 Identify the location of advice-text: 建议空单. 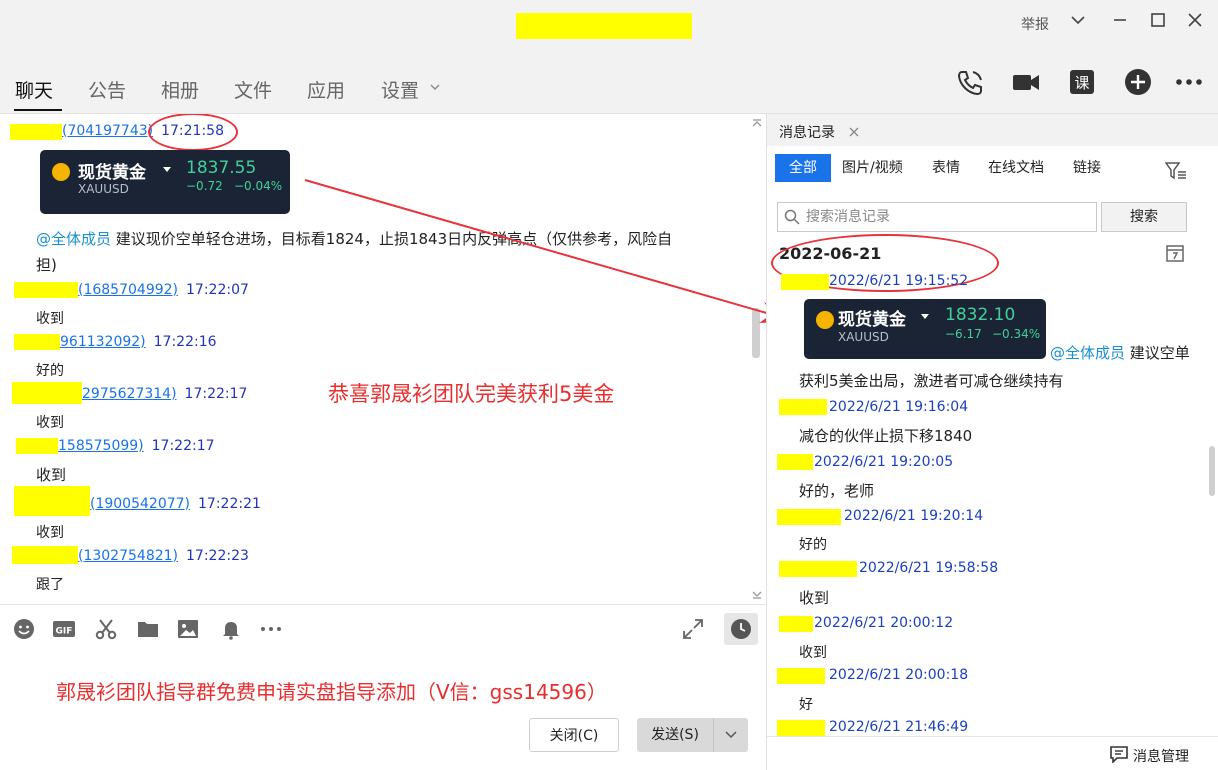
(1159, 353).